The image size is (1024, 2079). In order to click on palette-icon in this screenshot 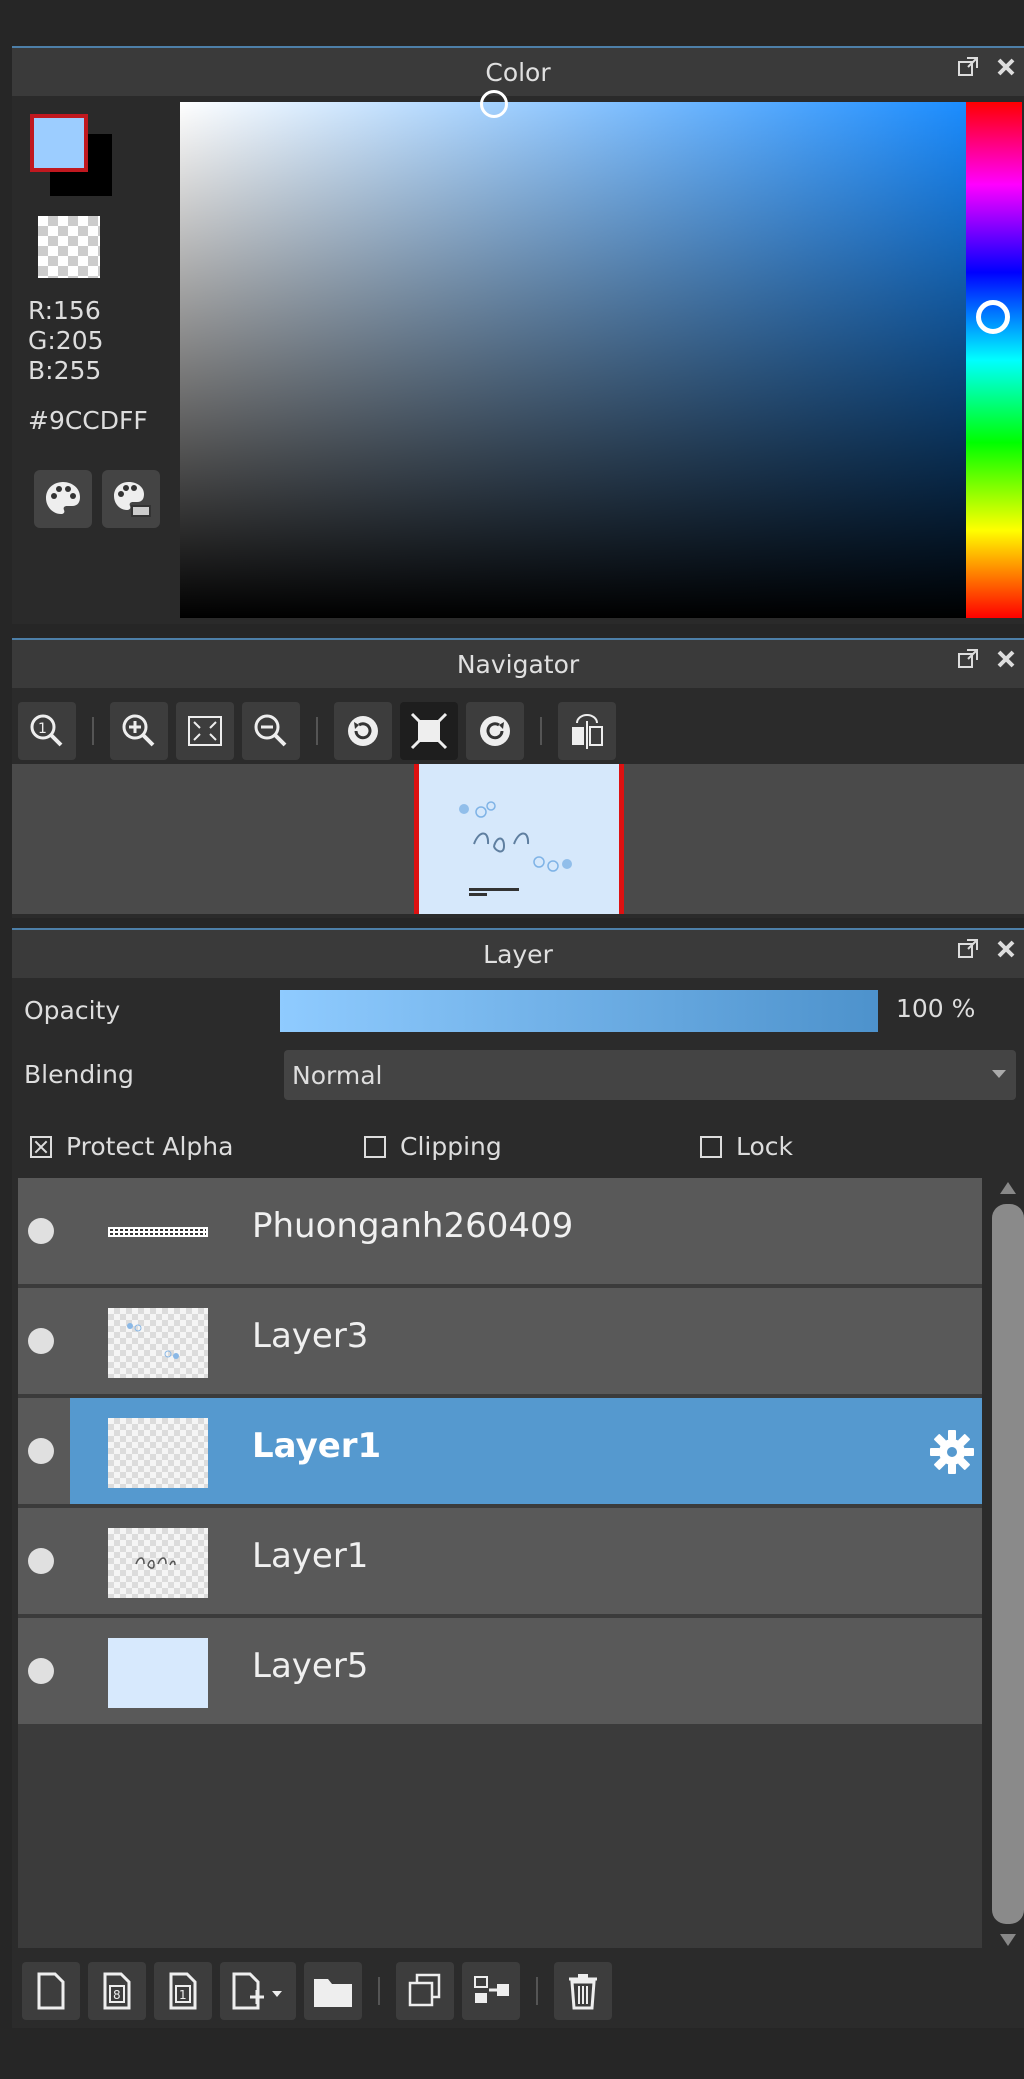, I will do `click(63, 498)`.